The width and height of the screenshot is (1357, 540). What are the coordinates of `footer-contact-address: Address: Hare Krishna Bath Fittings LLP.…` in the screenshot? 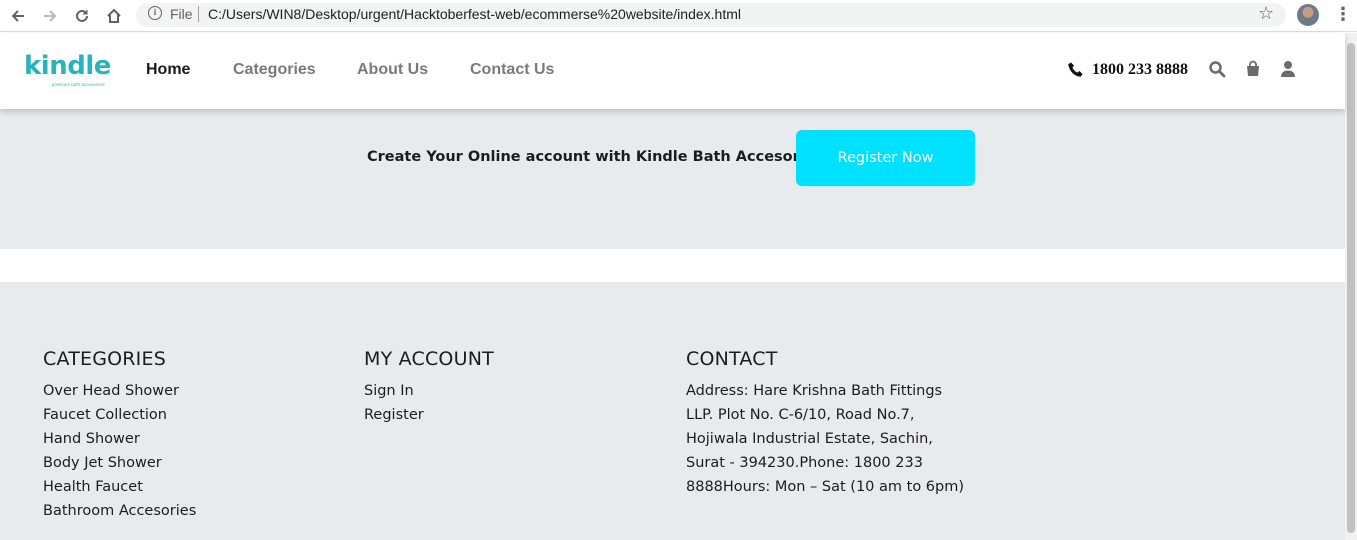 It's located at (825, 439).